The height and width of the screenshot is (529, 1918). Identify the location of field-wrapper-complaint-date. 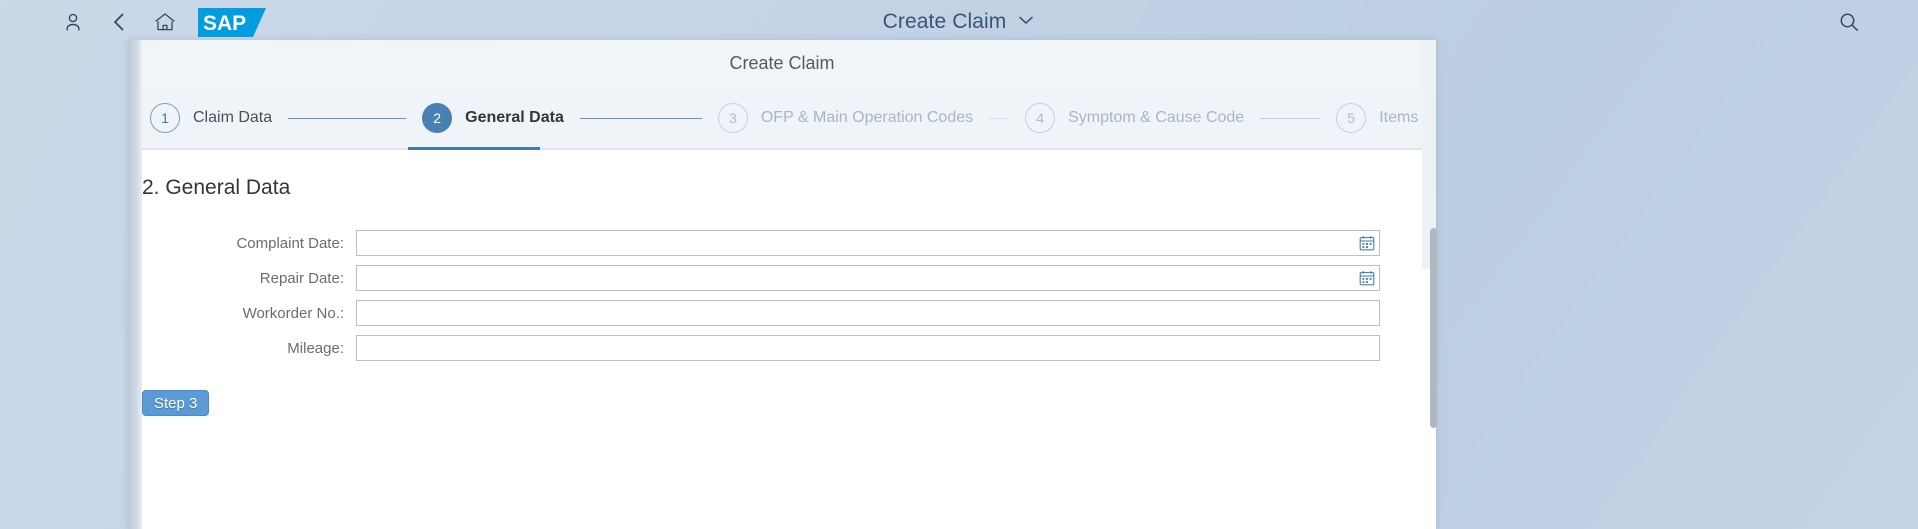
(868, 243).